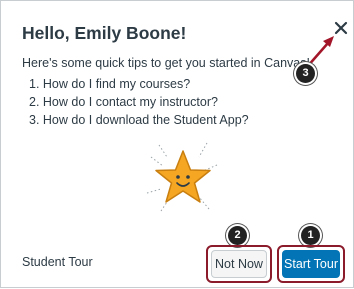 This screenshot has width=354, height=289. What do you see at coordinates (123, 102) in the screenshot?
I see `tip-item: 2. How do I contact my instructor?` at bounding box center [123, 102].